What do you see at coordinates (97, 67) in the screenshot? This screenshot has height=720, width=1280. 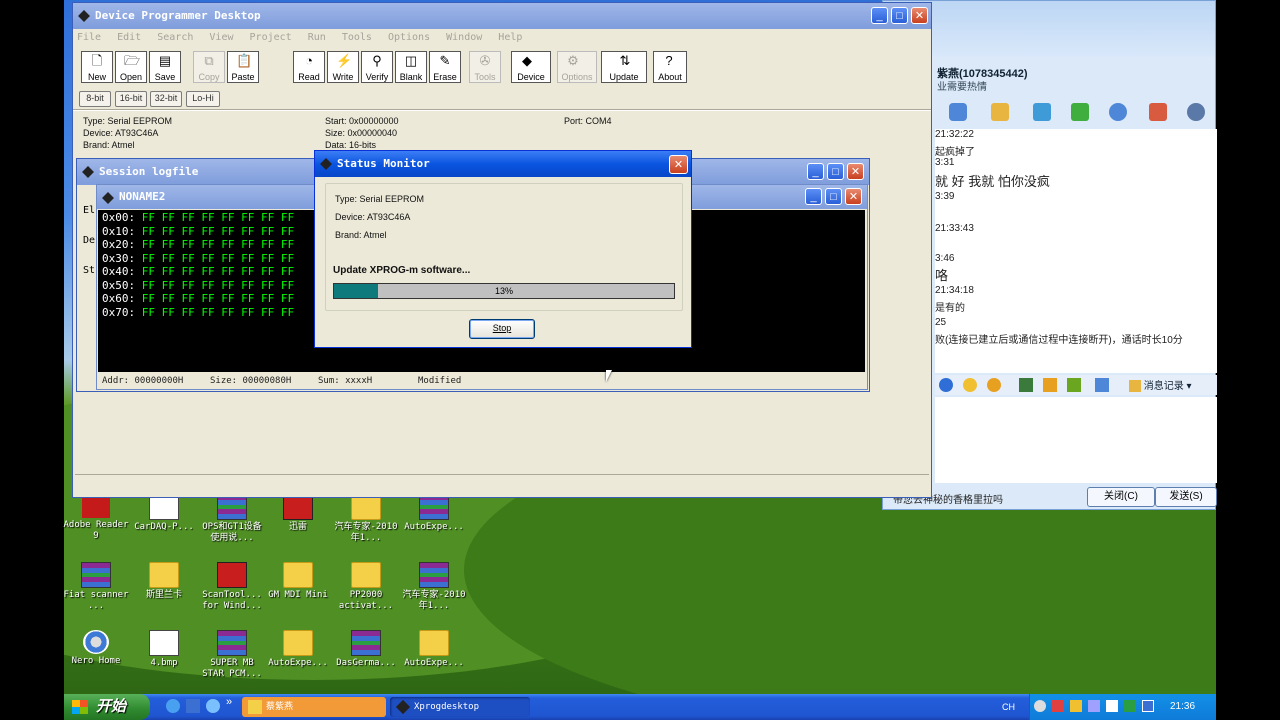 I see `new-button: 🗋 New` at bounding box center [97, 67].